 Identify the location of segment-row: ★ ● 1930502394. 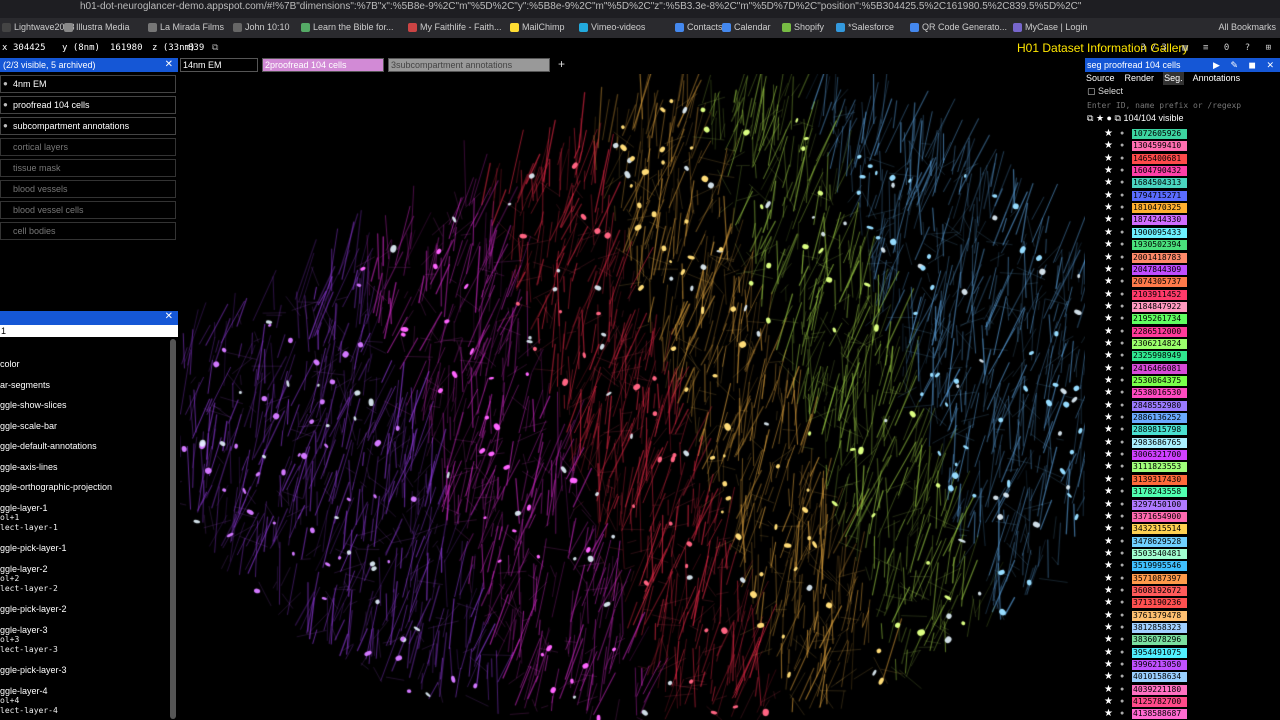
(1182, 245).